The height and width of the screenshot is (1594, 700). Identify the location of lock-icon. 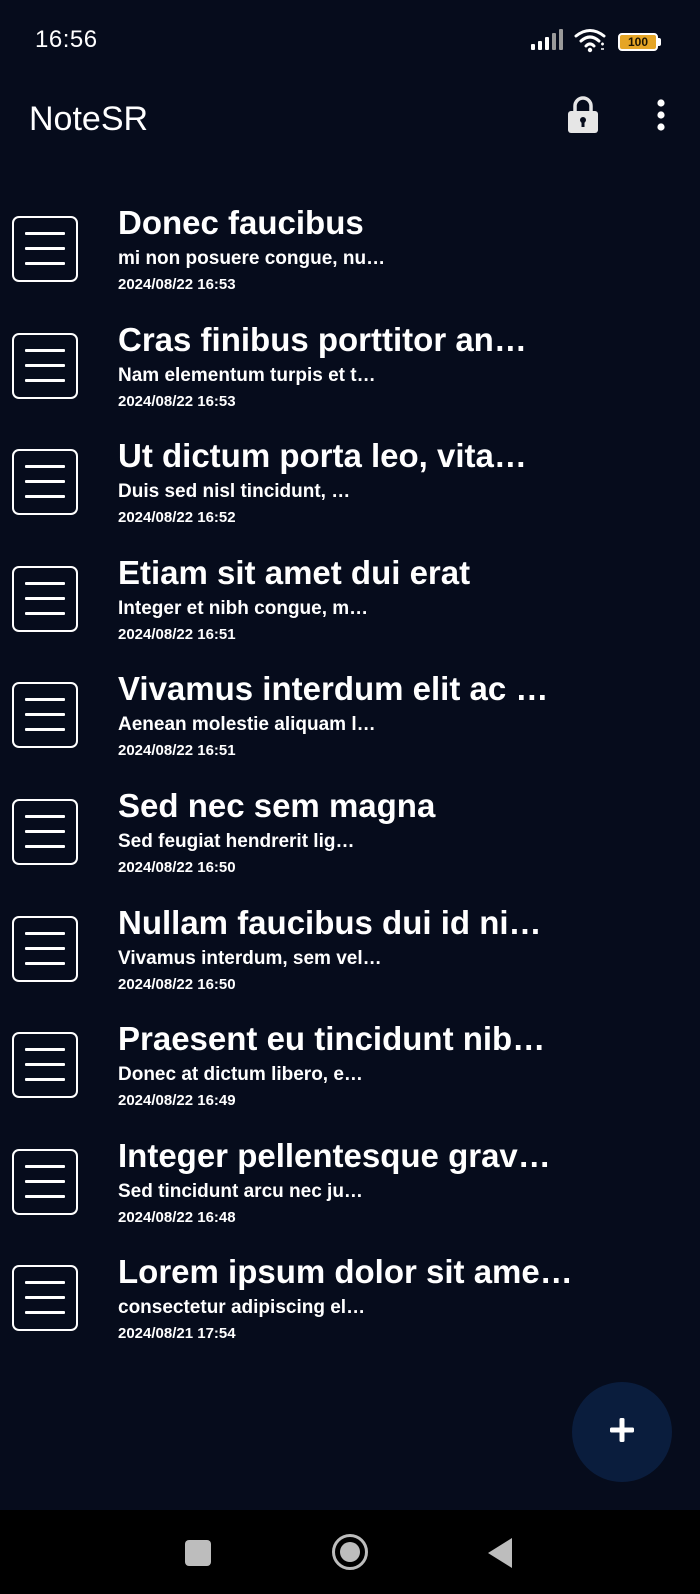
(583, 117).